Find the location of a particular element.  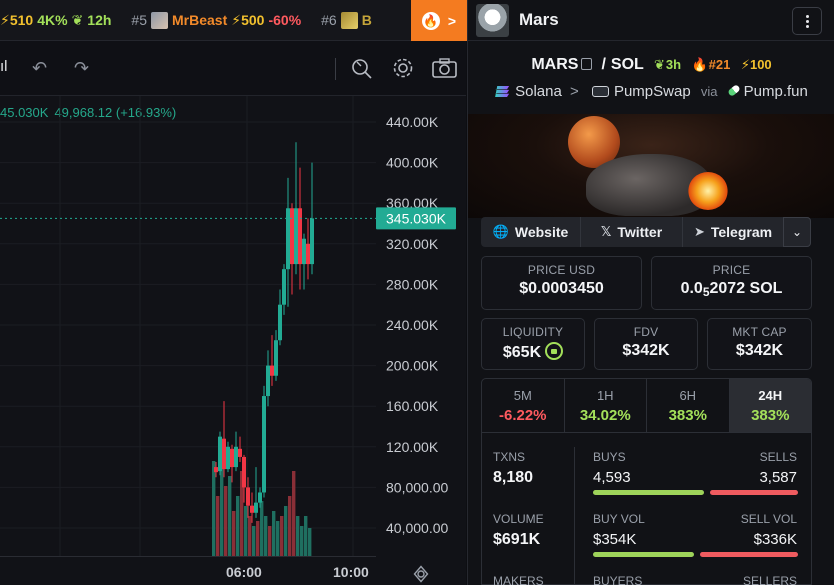

base-symbol: MARS is located at coordinates (555, 64).